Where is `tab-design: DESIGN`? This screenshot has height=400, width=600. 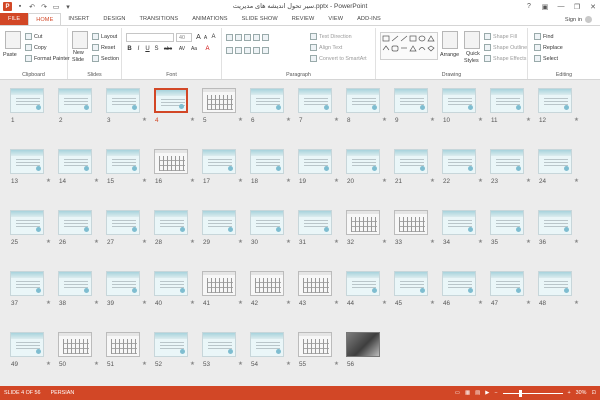 tab-design: DESIGN is located at coordinates (114, 19).